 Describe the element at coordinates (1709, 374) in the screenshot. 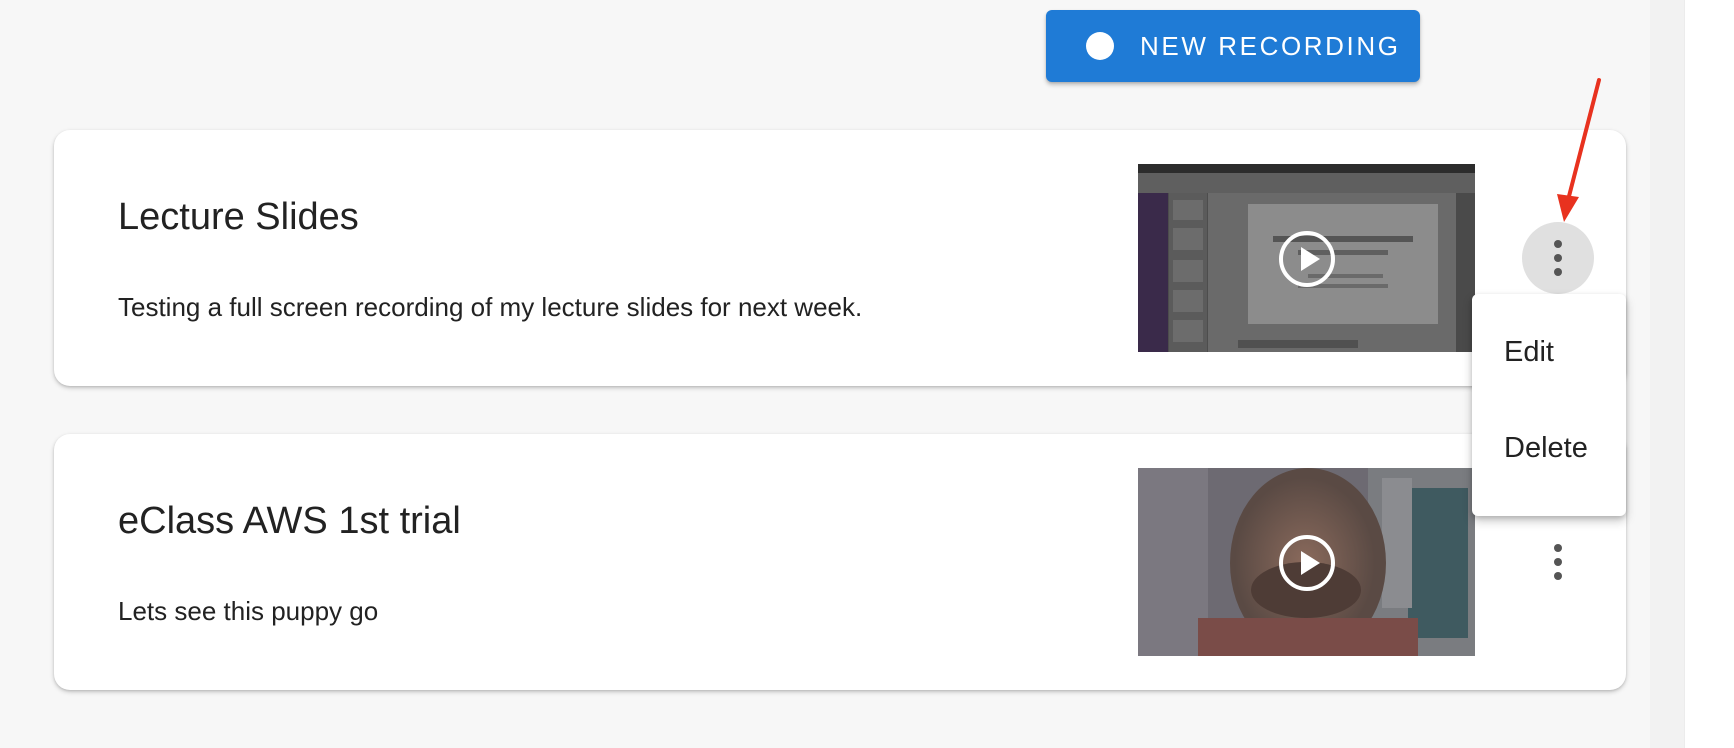

I see `scrollbar-track` at that location.